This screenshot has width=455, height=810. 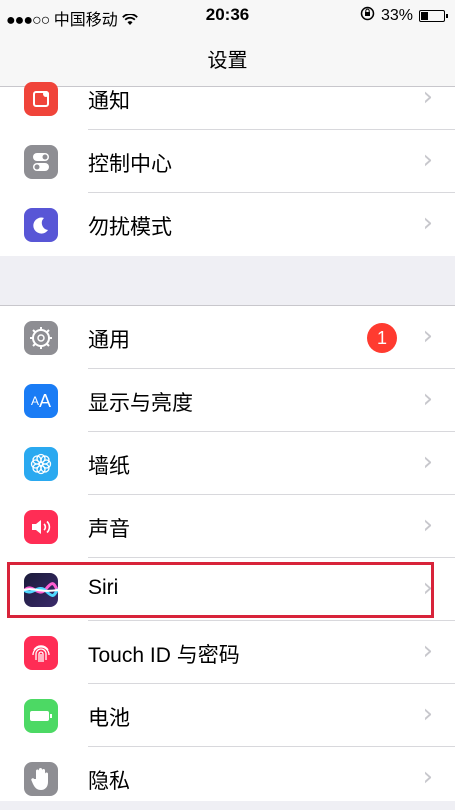 What do you see at coordinates (227, 778) in the screenshot?
I see `settings-row-privacy: 隐私 ›` at bounding box center [227, 778].